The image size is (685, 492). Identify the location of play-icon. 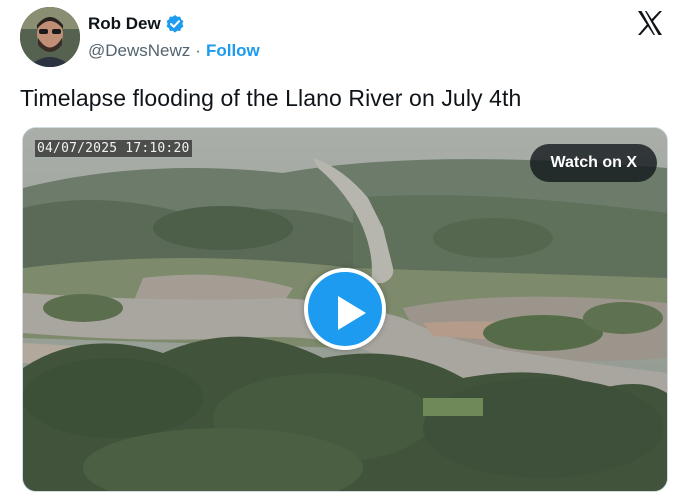
(352, 313).